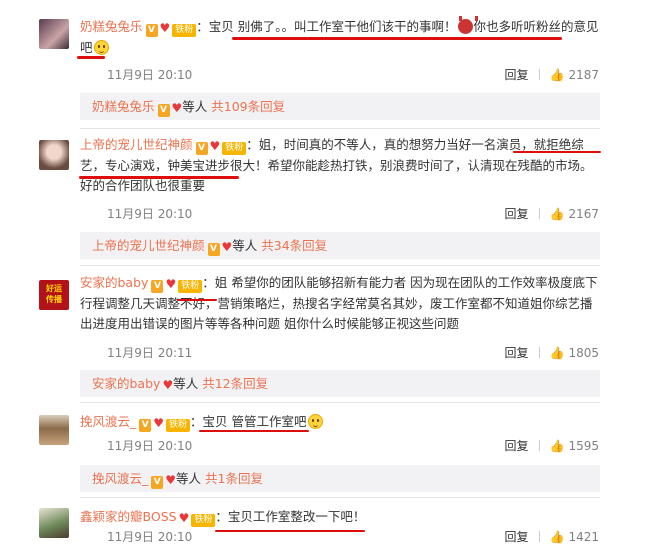 Image resolution: width=650 pixels, height=545 pixels. Describe the element at coordinates (123, 106) in the screenshot. I see `reply-summary-username: 奶糕兔兔乐` at that location.